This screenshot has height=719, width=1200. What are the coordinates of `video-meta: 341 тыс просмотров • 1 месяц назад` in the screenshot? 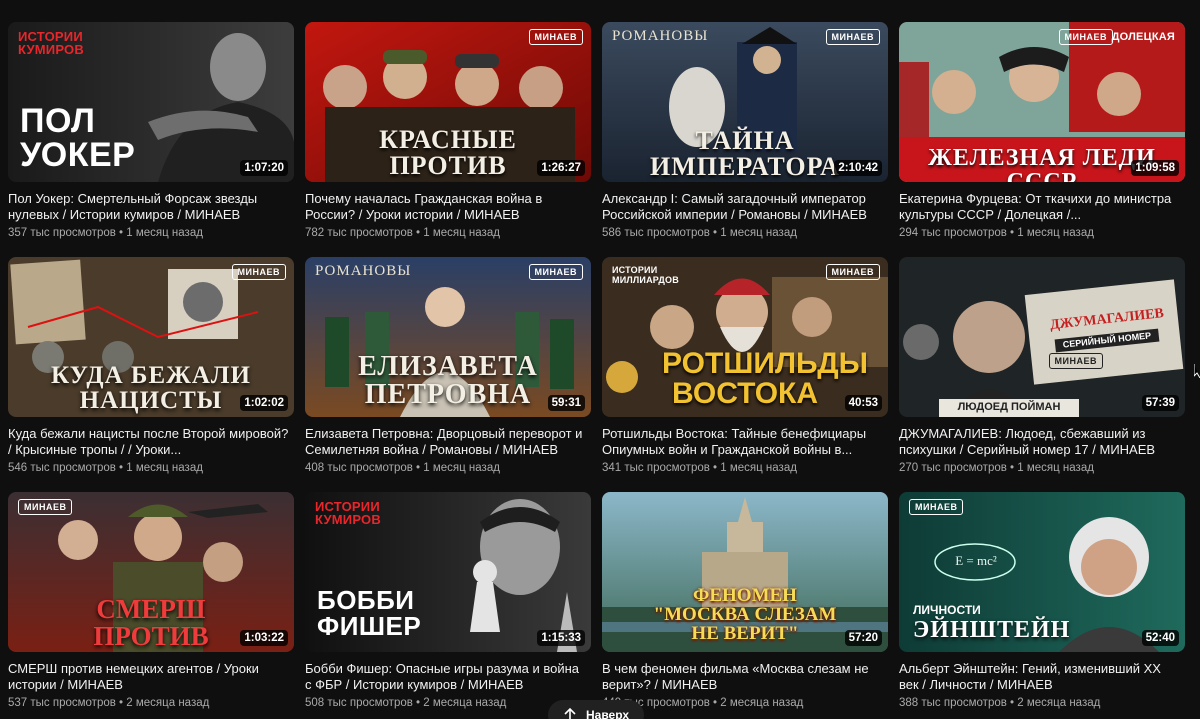 It's located at (699, 468).